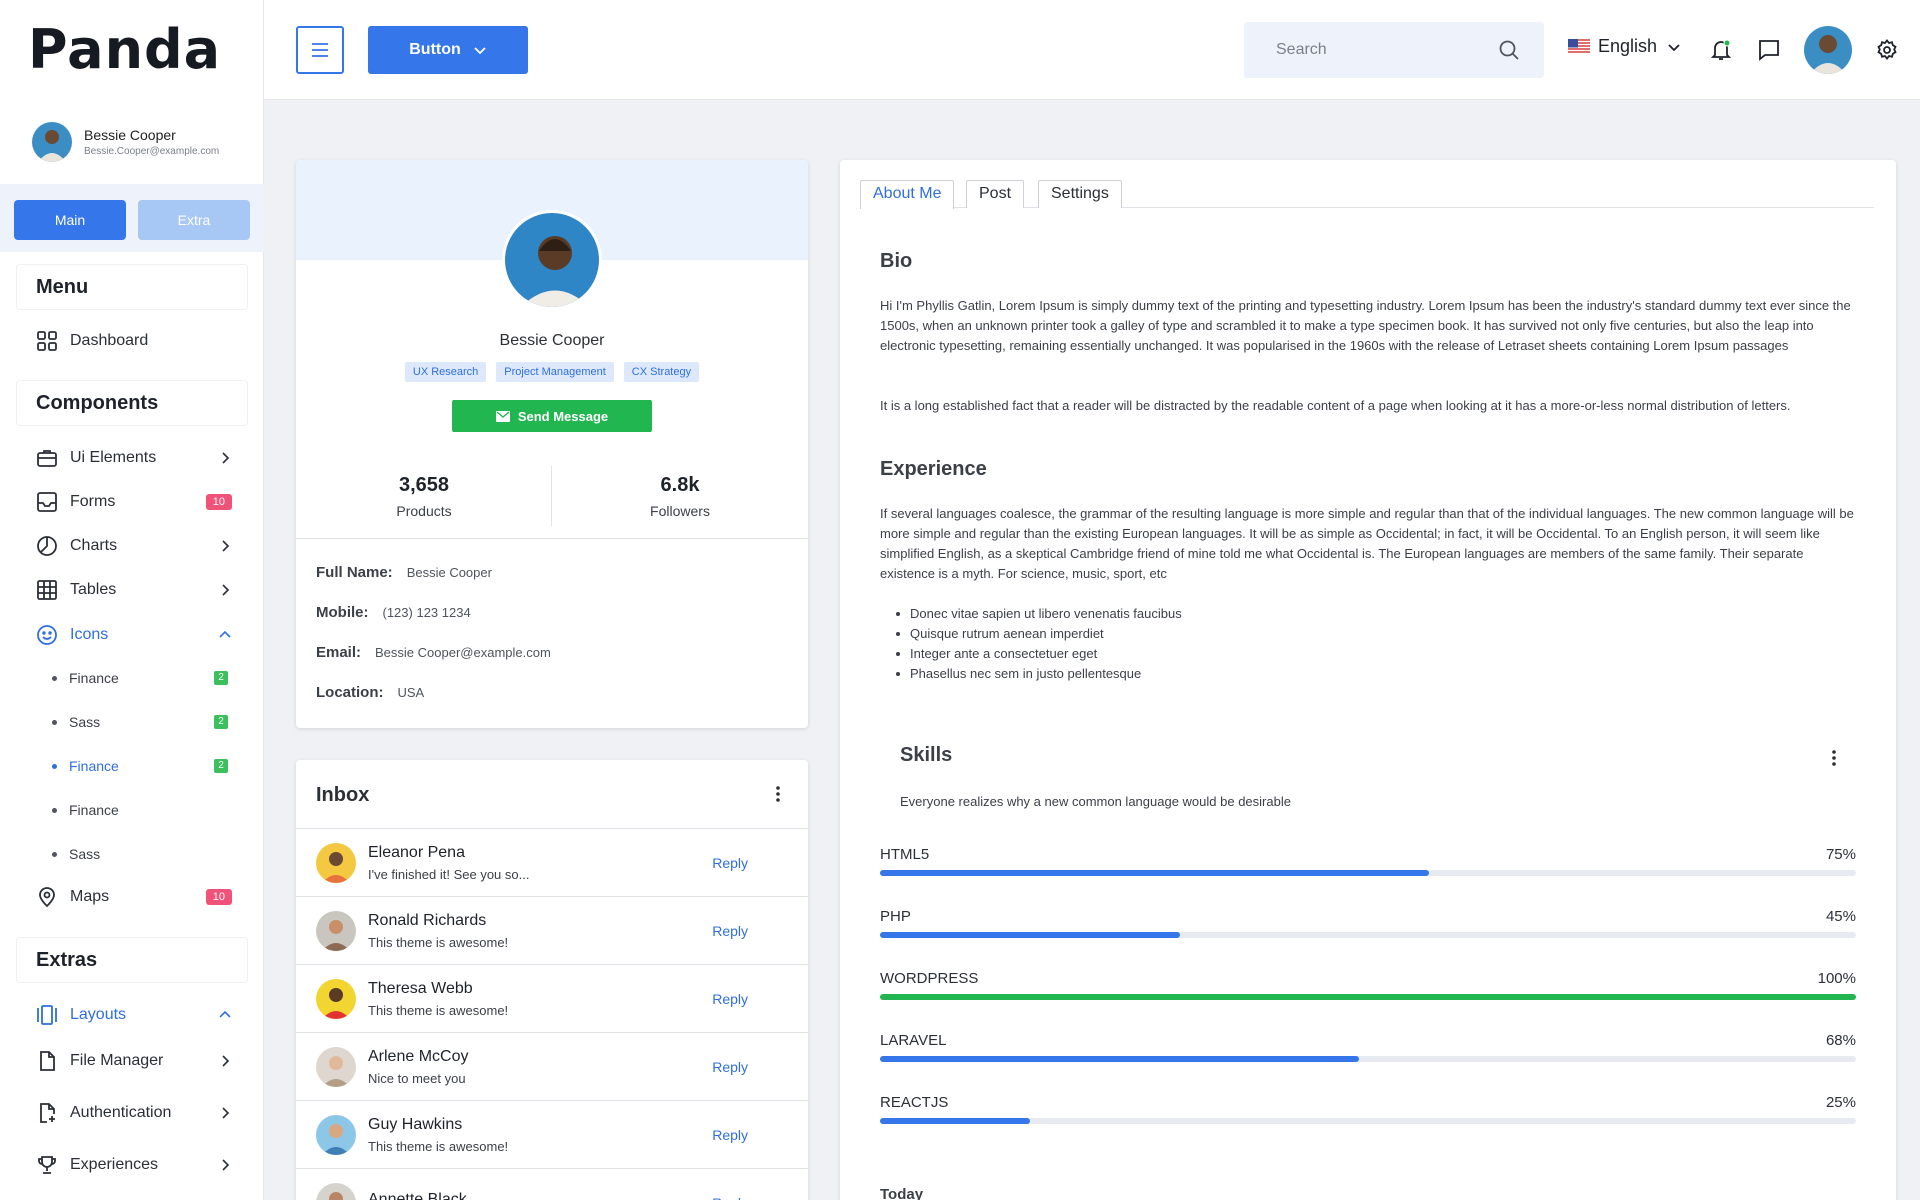 The width and height of the screenshot is (1920, 1200). I want to click on brand-logo: Panda, so click(124, 49).